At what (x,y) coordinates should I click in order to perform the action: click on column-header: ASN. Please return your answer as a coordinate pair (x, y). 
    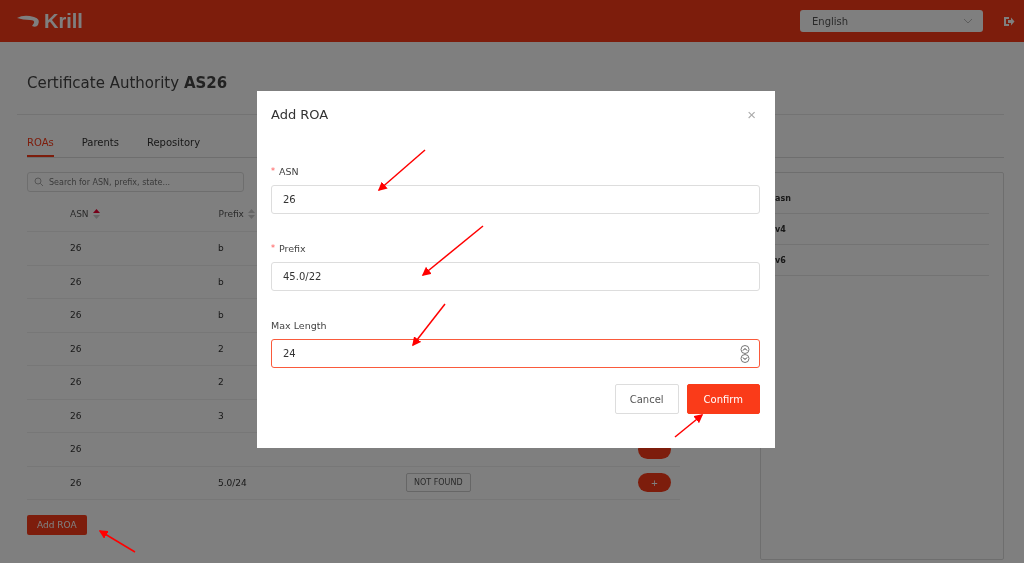
    Looking at the image, I should click on (79, 213).